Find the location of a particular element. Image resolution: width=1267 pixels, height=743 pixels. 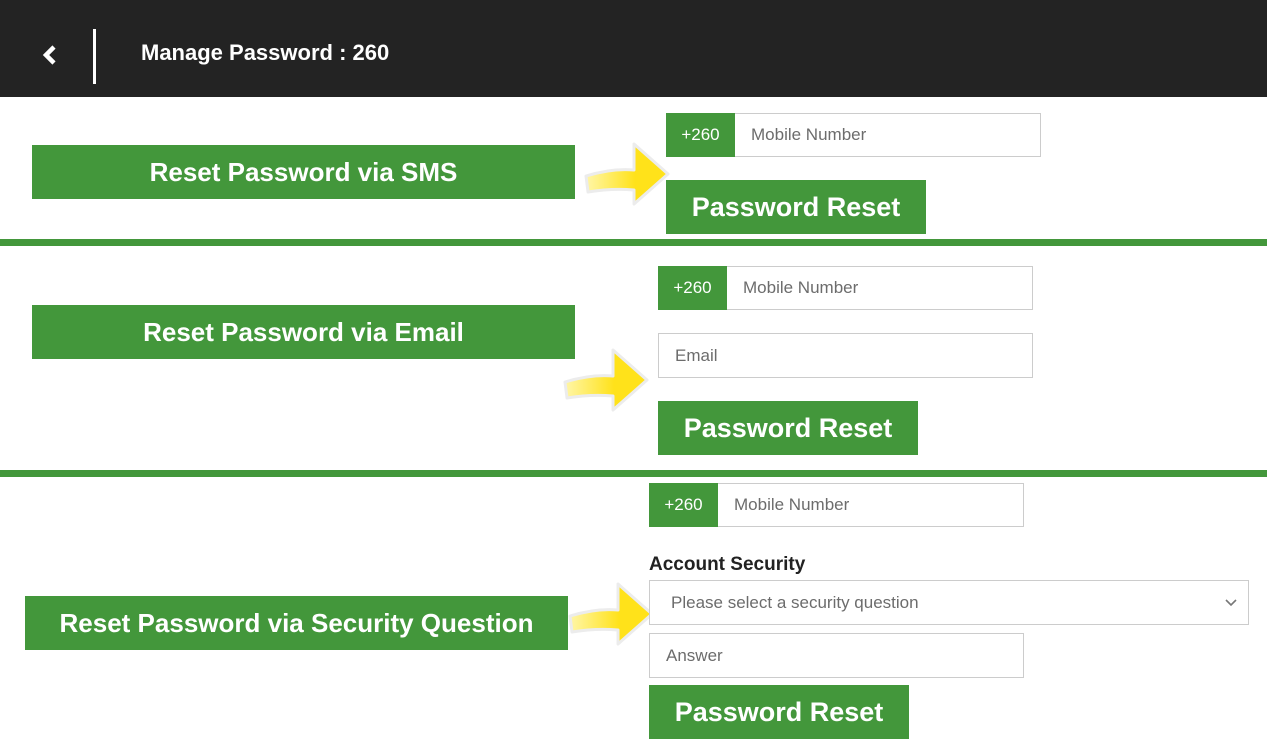

chevron-left-icon is located at coordinates (49, 55).